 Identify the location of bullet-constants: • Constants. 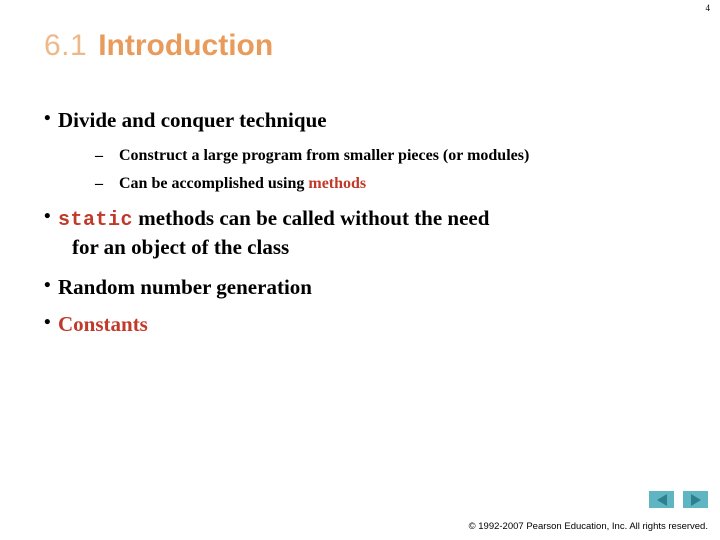
(360, 324).